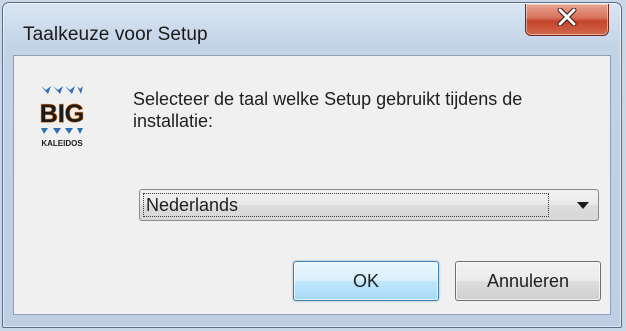 The width and height of the screenshot is (626, 331). I want to click on window-title: Taalkeuze voor Setup, so click(115, 34).